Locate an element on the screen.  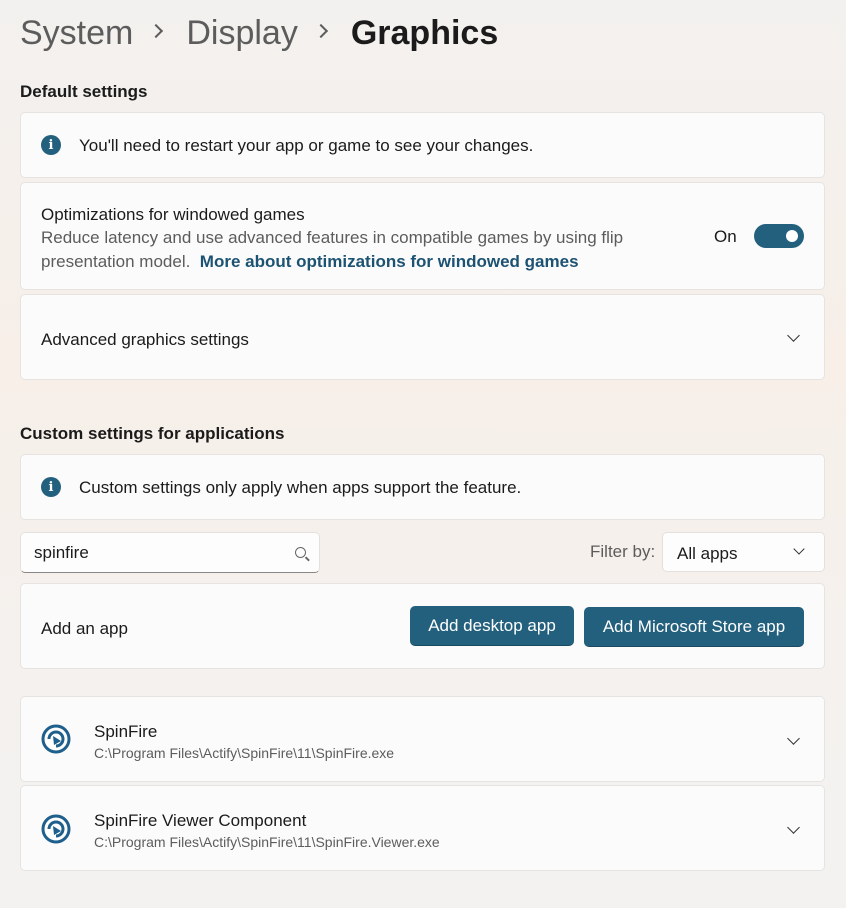
breadcrumb-system: System is located at coordinates (76, 33).